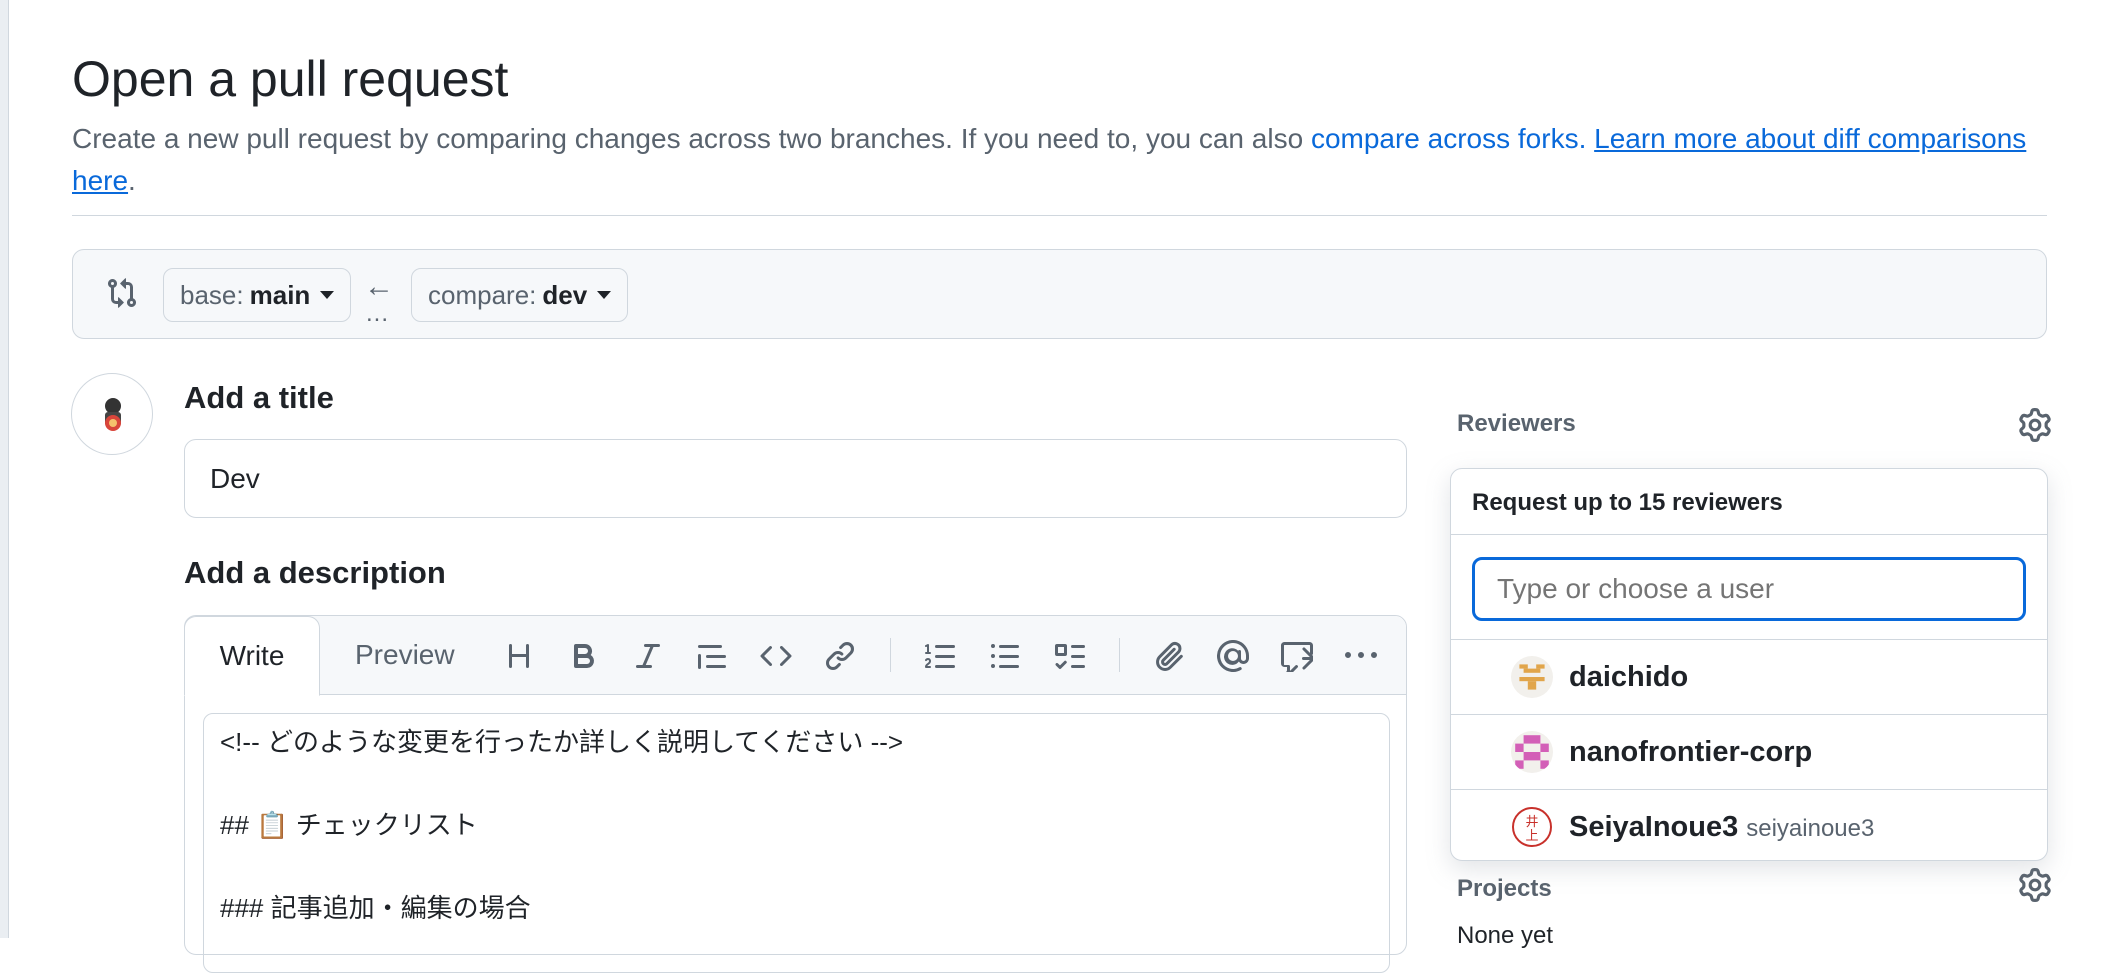 The image size is (2104, 973). Describe the element at coordinates (562, 742) in the screenshot. I see `description-line: <!-- どのような変更を行ったか詳しく説明してください -->` at that location.